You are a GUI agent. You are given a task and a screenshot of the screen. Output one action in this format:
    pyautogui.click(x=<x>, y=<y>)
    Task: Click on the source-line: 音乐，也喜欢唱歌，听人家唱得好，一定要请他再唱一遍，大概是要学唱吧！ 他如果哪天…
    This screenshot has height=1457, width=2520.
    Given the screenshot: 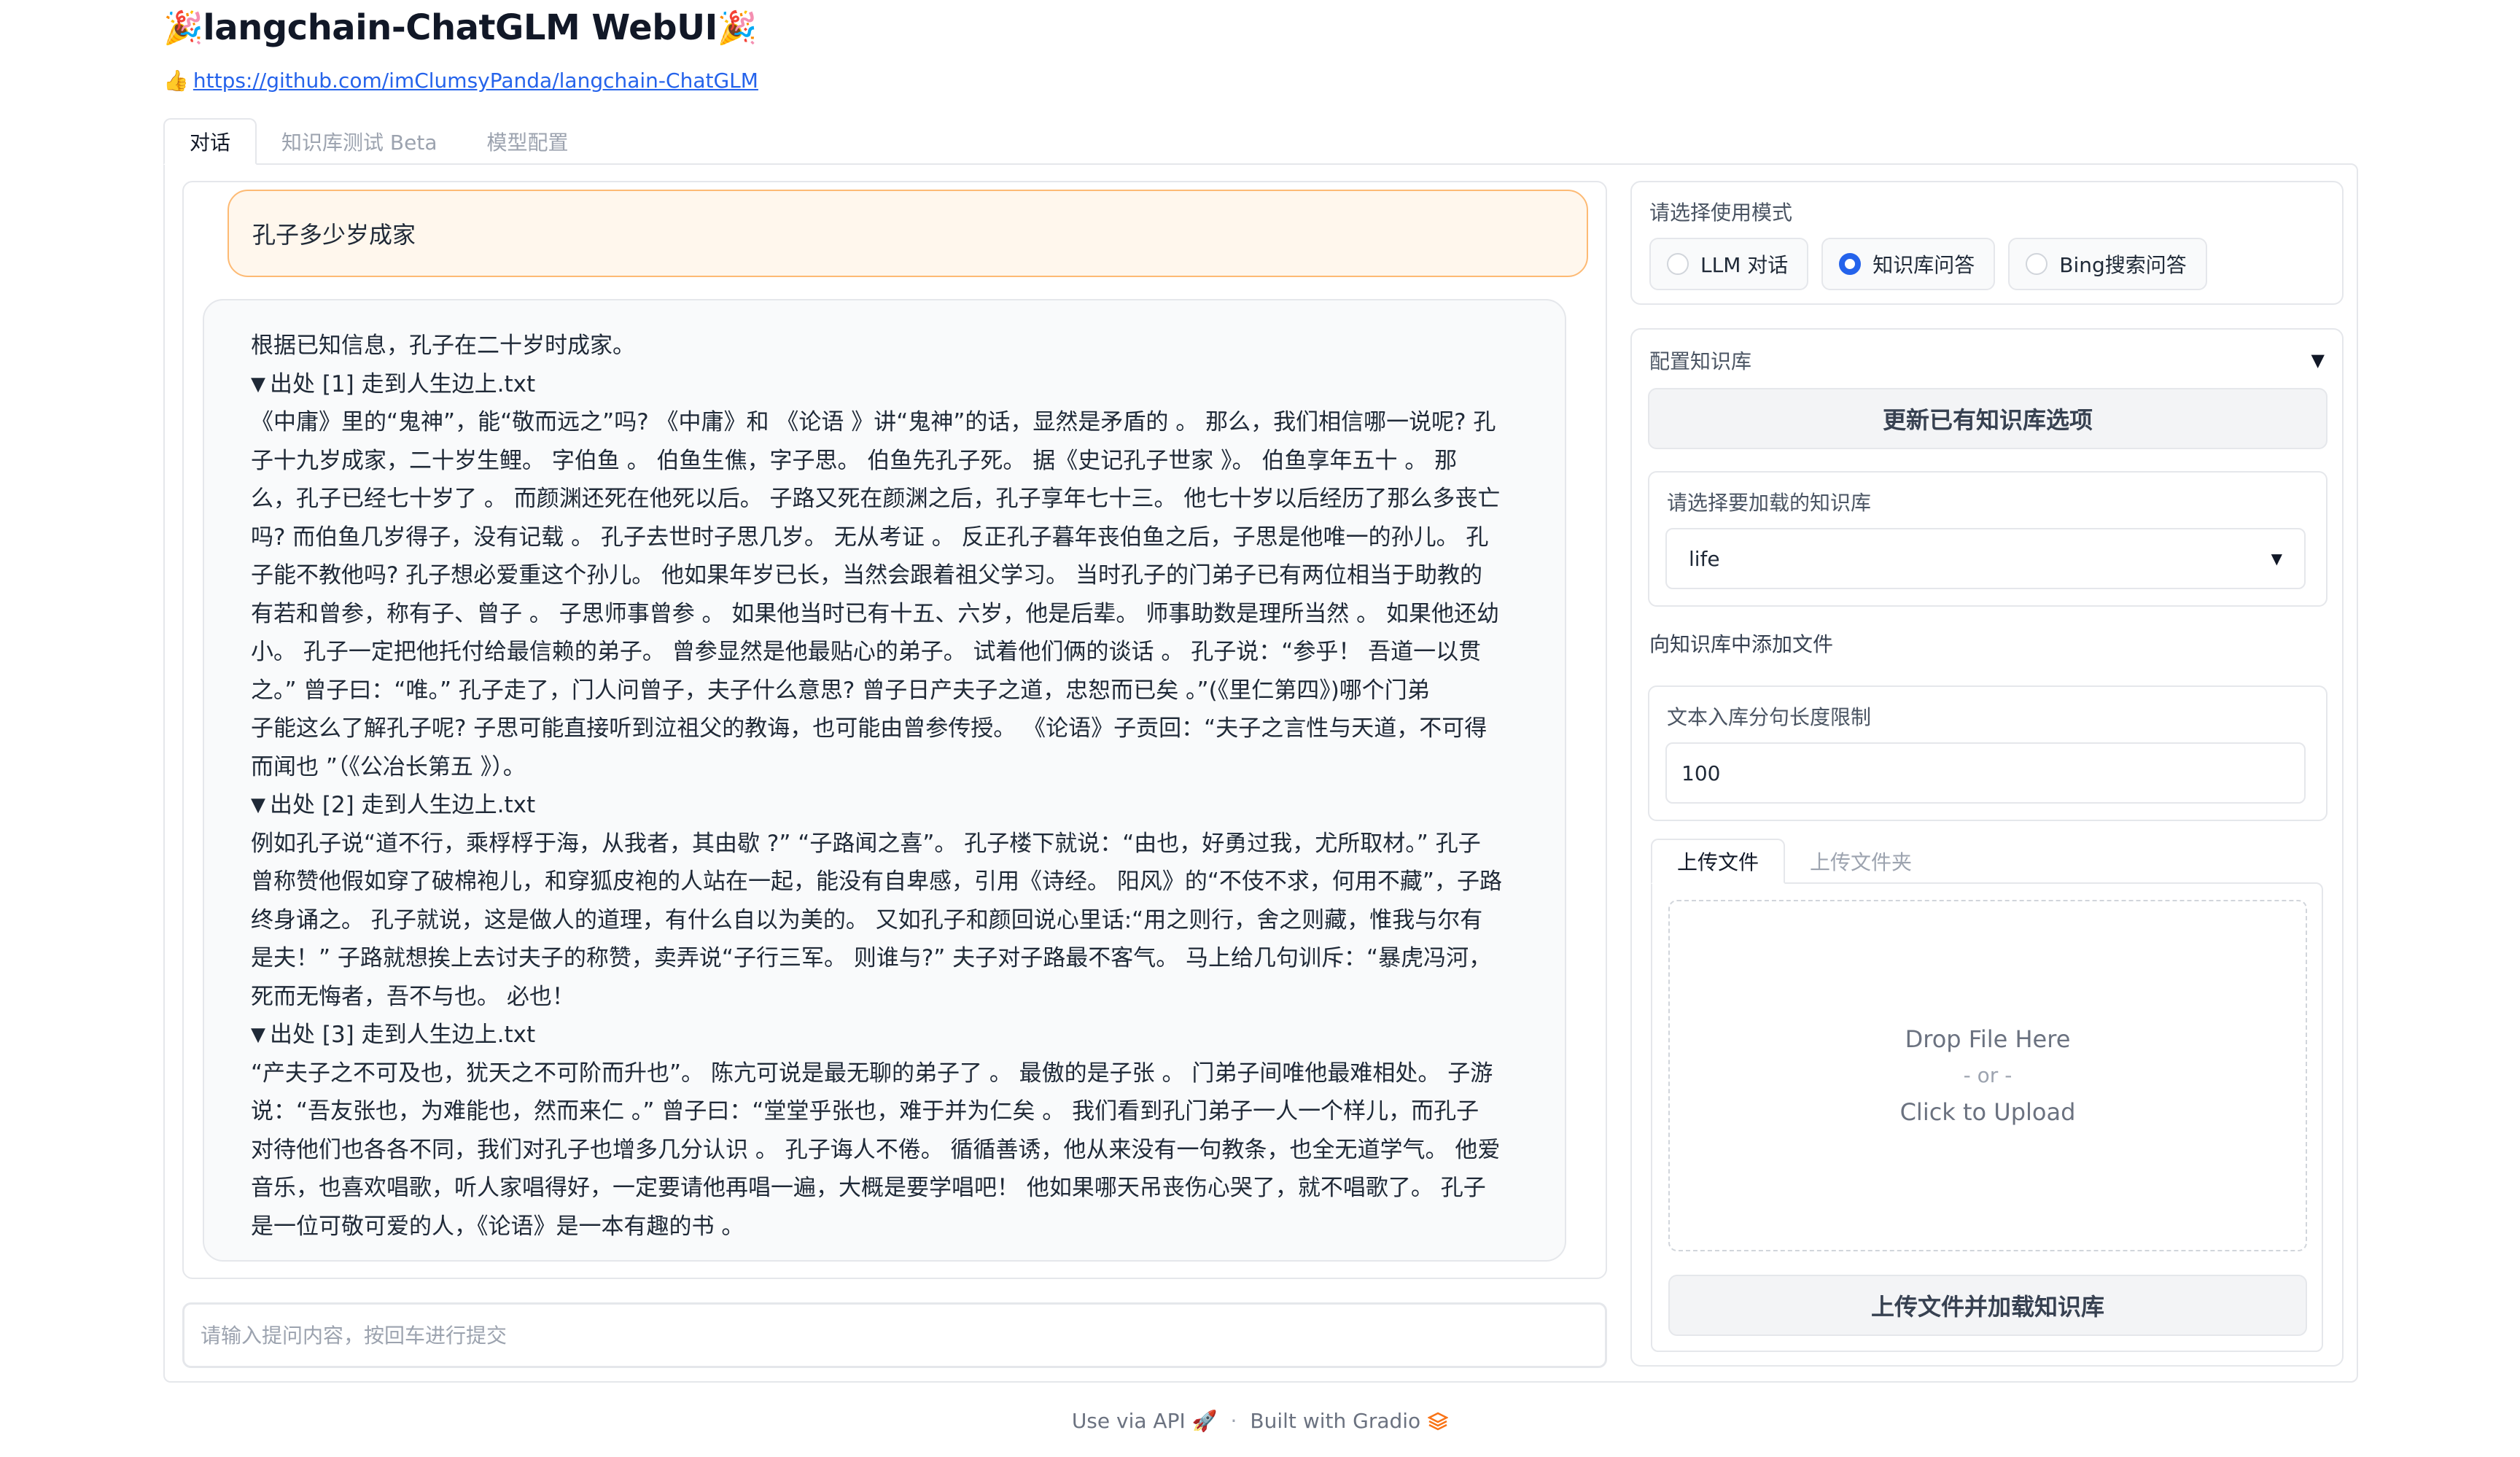 What is the action you would take?
    pyautogui.click(x=868, y=1188)
    